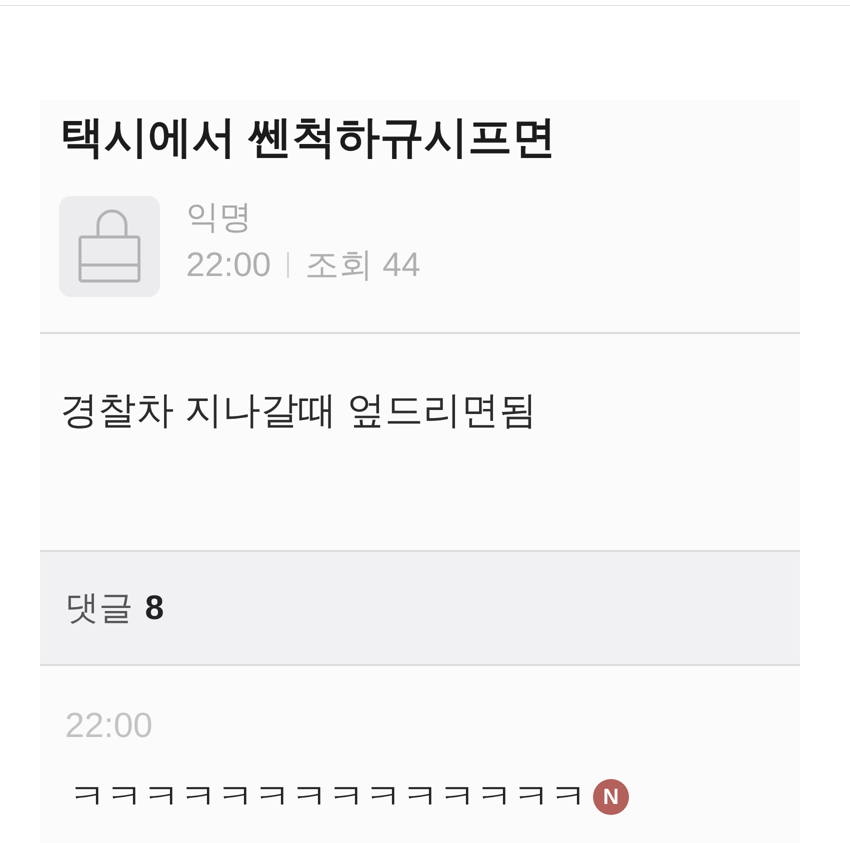 The width and height of the screenshot is (850, 843). Describe the element at coordinates (328, 797) in the screenshot. I see `comment-text: ㅋㅋㅋㅋㅋㅋㅋㅋㅋㅋㅋㅋㅋㅋ` at that location.